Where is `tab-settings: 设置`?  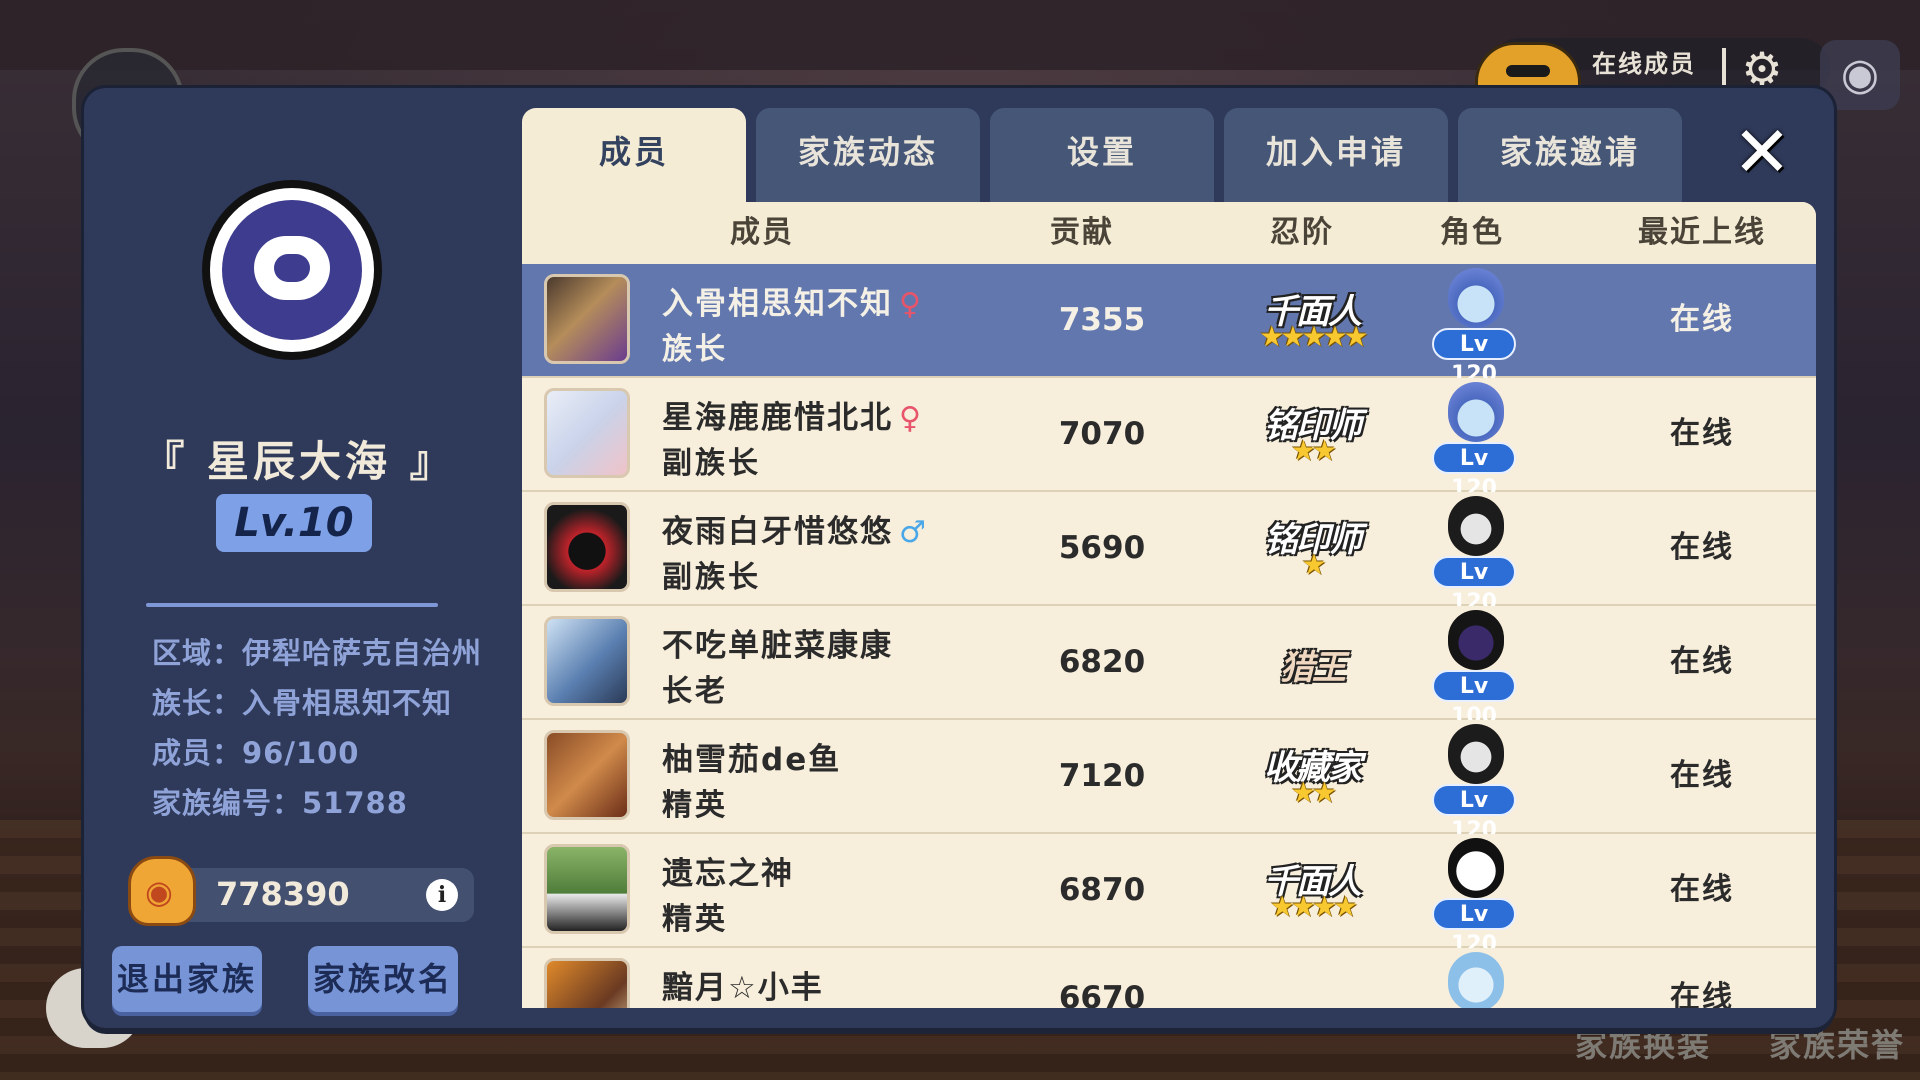
tab-settings: 设置 is located at coordinates (1102, 156).